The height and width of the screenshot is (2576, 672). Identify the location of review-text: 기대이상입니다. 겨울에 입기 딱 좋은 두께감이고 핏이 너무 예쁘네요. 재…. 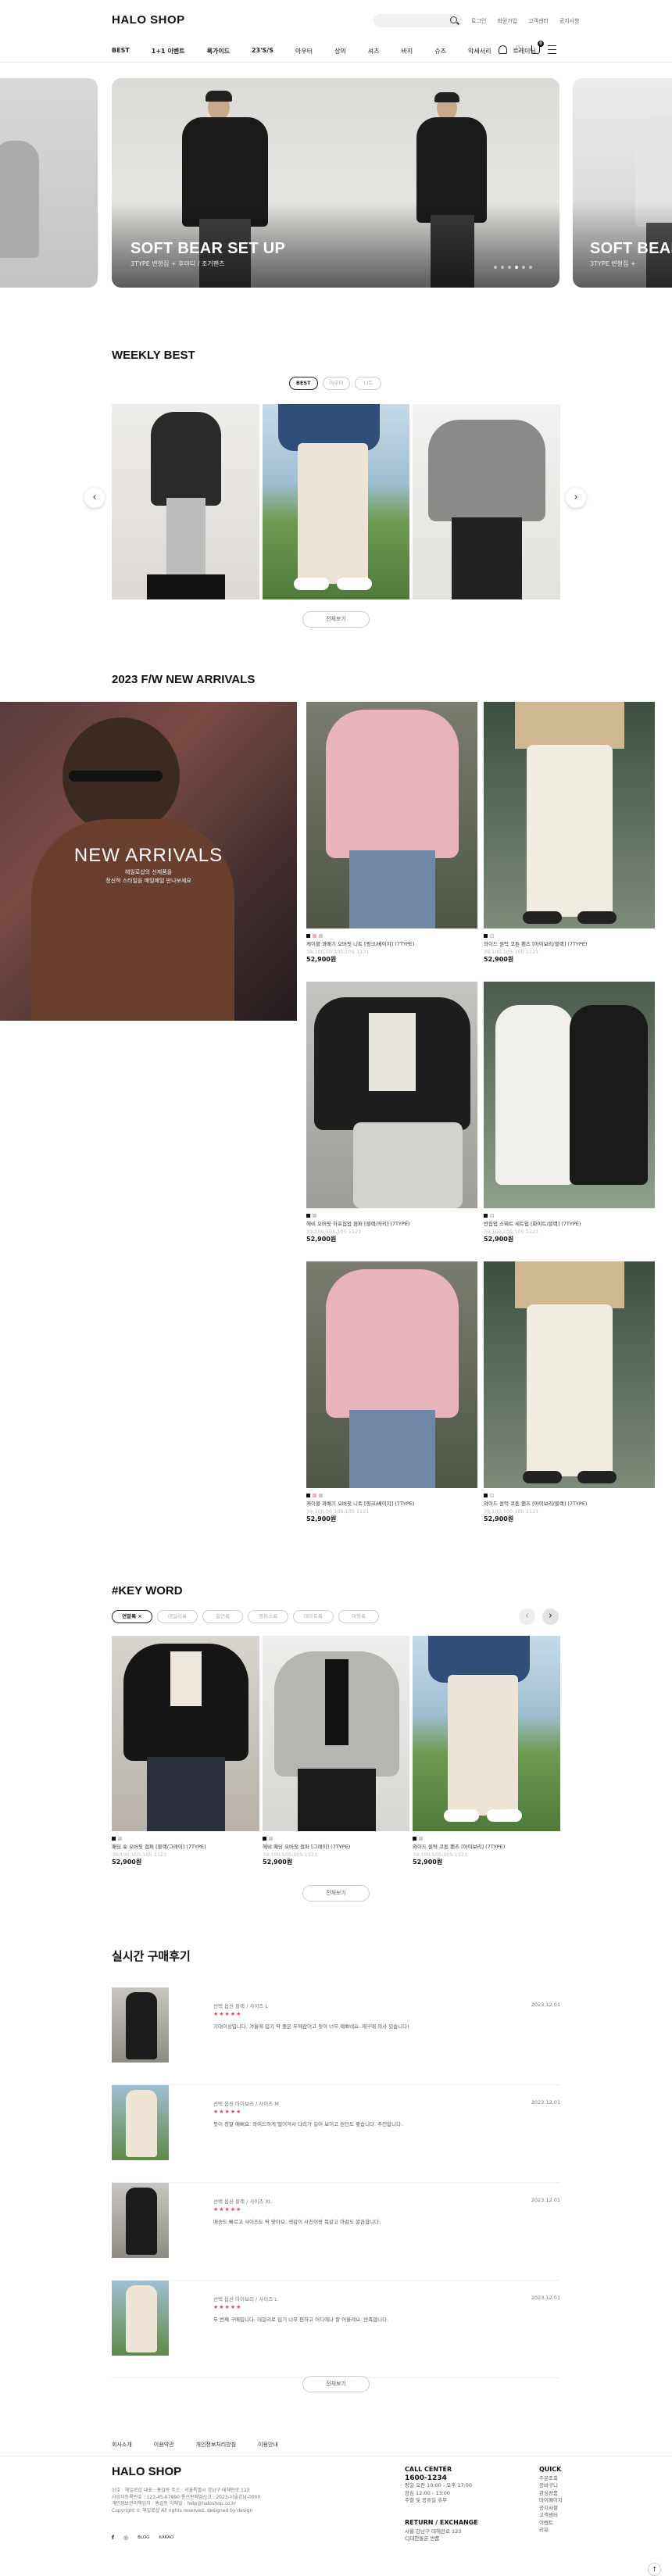
(338, 2026).